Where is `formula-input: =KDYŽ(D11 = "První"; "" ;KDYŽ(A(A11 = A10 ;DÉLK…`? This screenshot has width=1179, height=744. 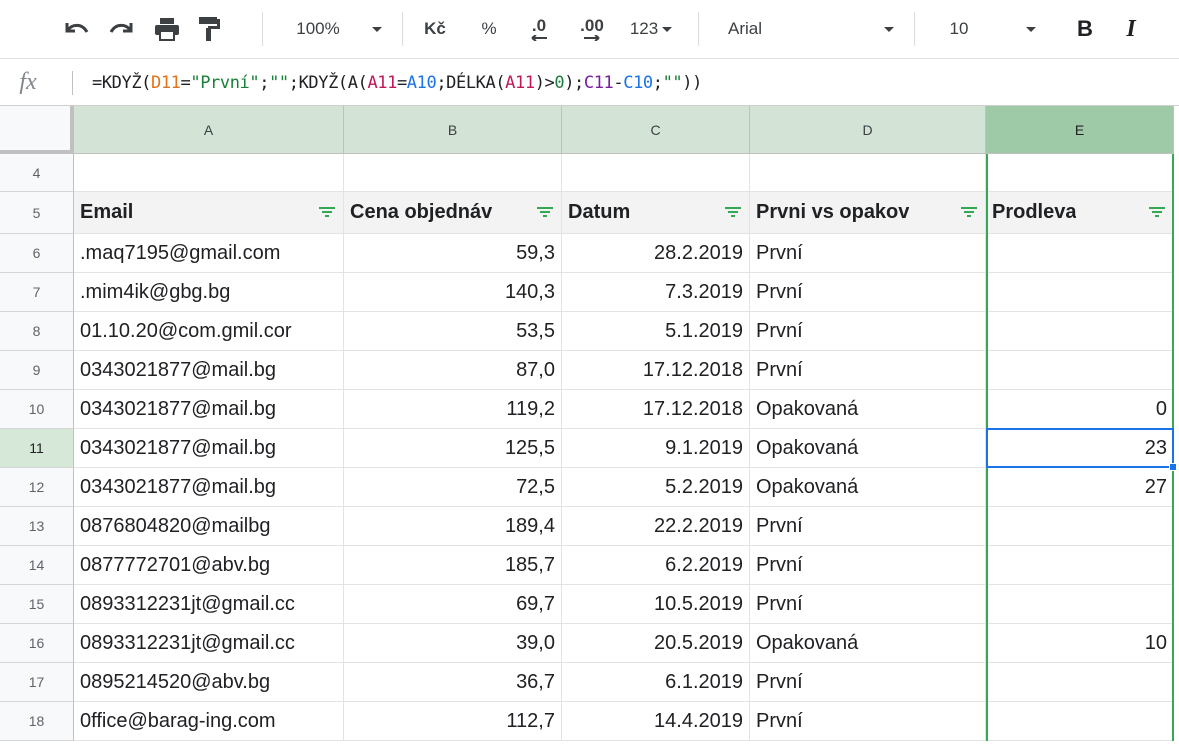
formula-input: =KDYŽ(D11 = "První"; "" ;KDYŽ(A(A11 = A10 ;DÉLK… is located at coordinates (397, 83).